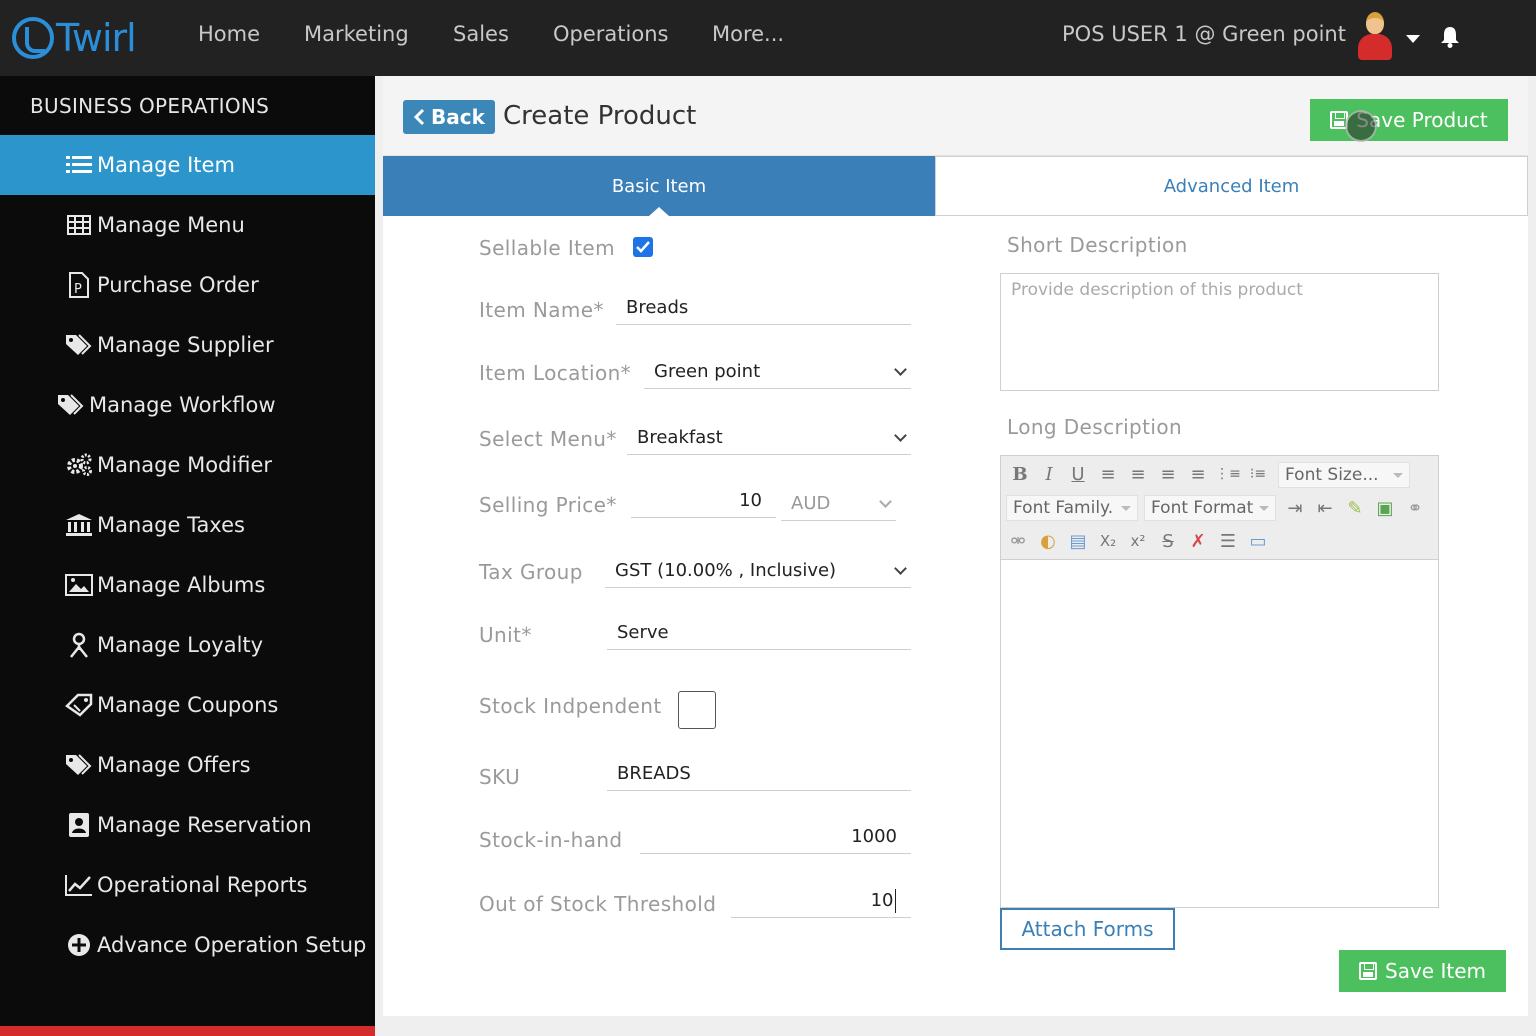 The image size is (1536, 1036). I want to click on sidebar-item-manage-menu: Manage Menu, so click(187, 225).